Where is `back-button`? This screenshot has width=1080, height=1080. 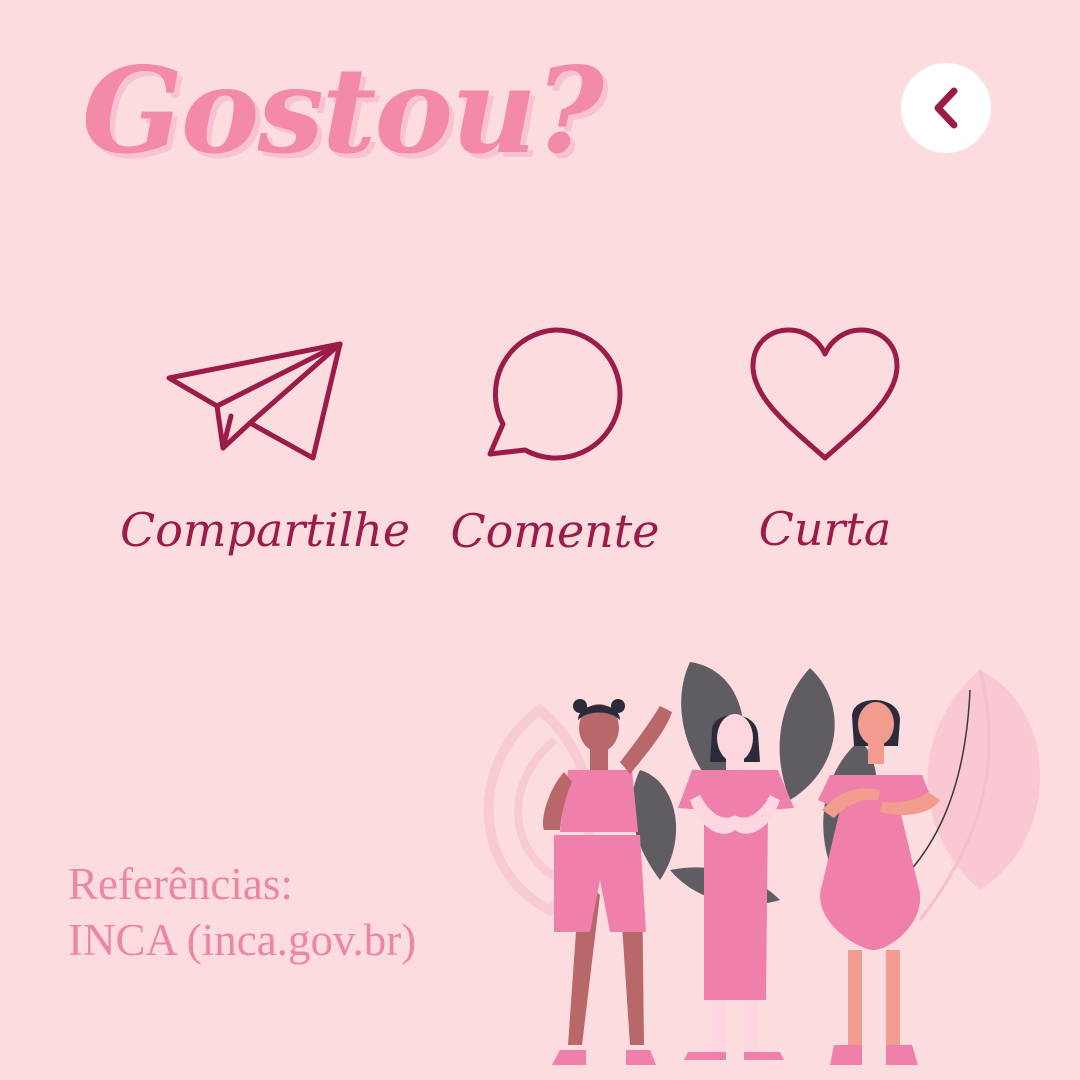 back-button is located at coordinates (946, 108).